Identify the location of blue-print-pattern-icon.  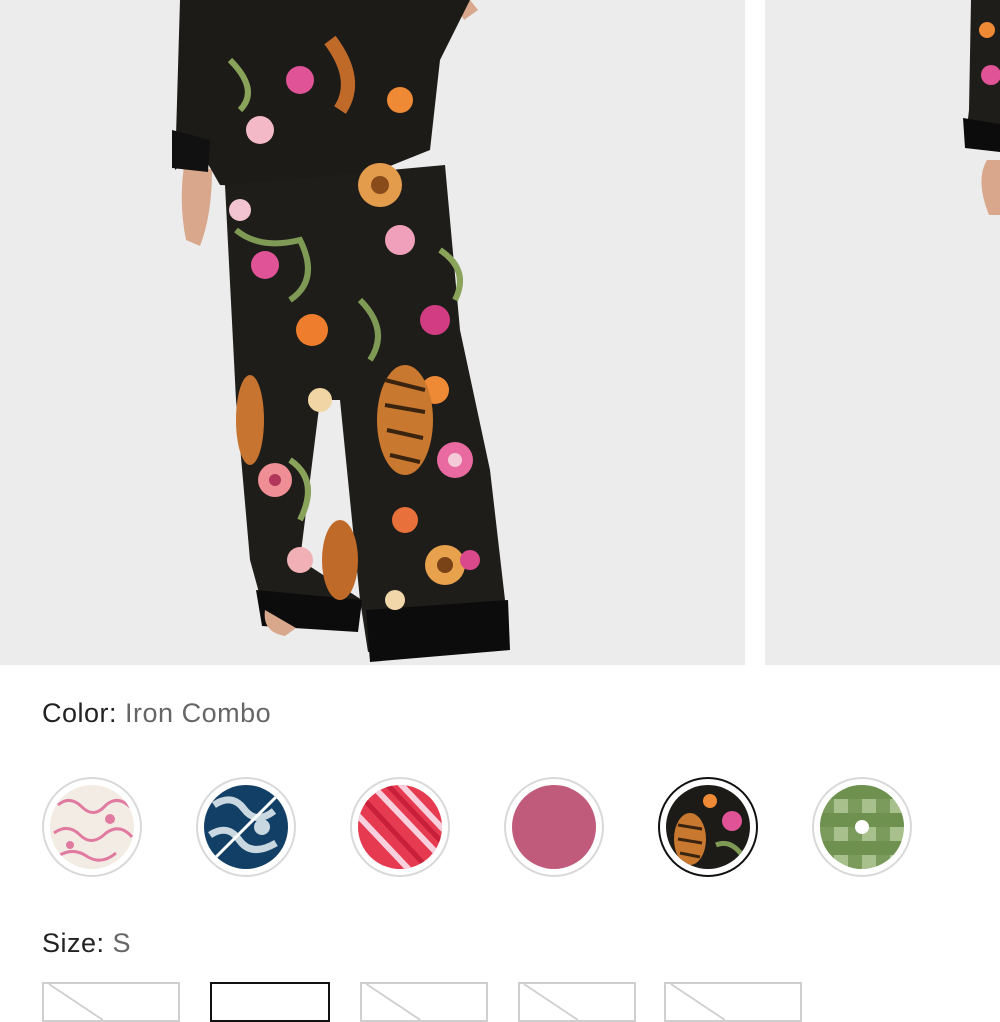
(246, 827).